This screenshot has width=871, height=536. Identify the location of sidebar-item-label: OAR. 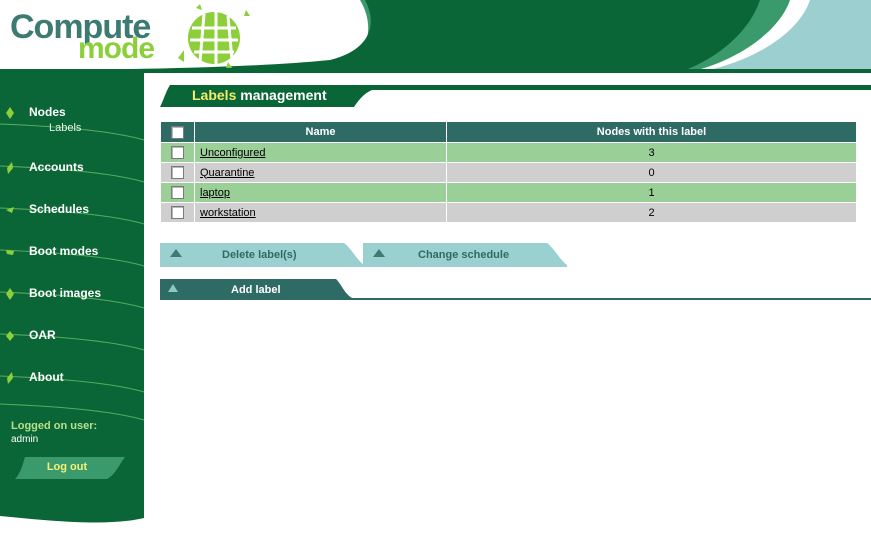
(42, 335).